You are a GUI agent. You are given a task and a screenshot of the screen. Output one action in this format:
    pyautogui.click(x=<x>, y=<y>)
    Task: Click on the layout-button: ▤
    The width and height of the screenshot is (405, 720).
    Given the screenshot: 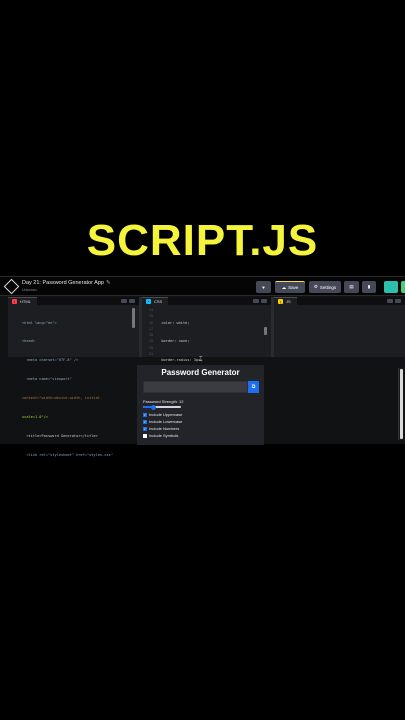 What is the action you would take?
    pyautogui.click(x=351, y=287)
    